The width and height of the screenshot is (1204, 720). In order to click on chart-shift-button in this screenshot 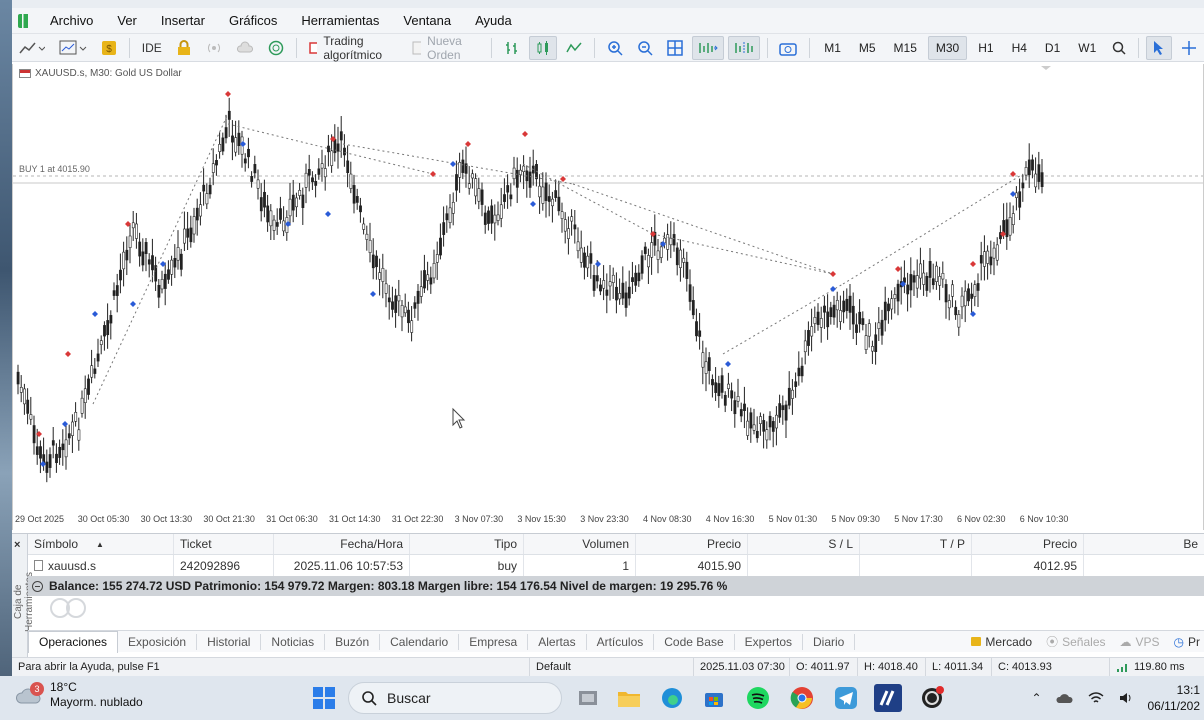, I will do `click(743, 47)`.